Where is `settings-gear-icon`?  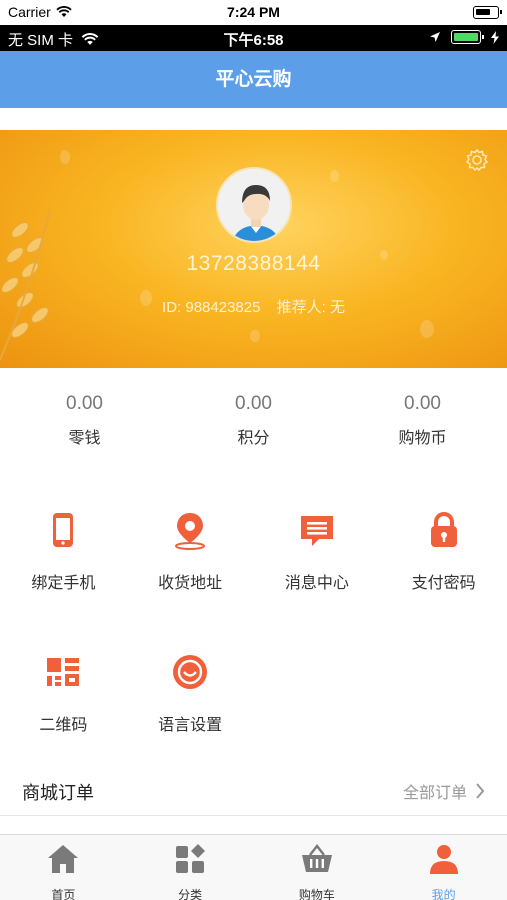
settings-gear-icon is located at coordinates (477, 160).